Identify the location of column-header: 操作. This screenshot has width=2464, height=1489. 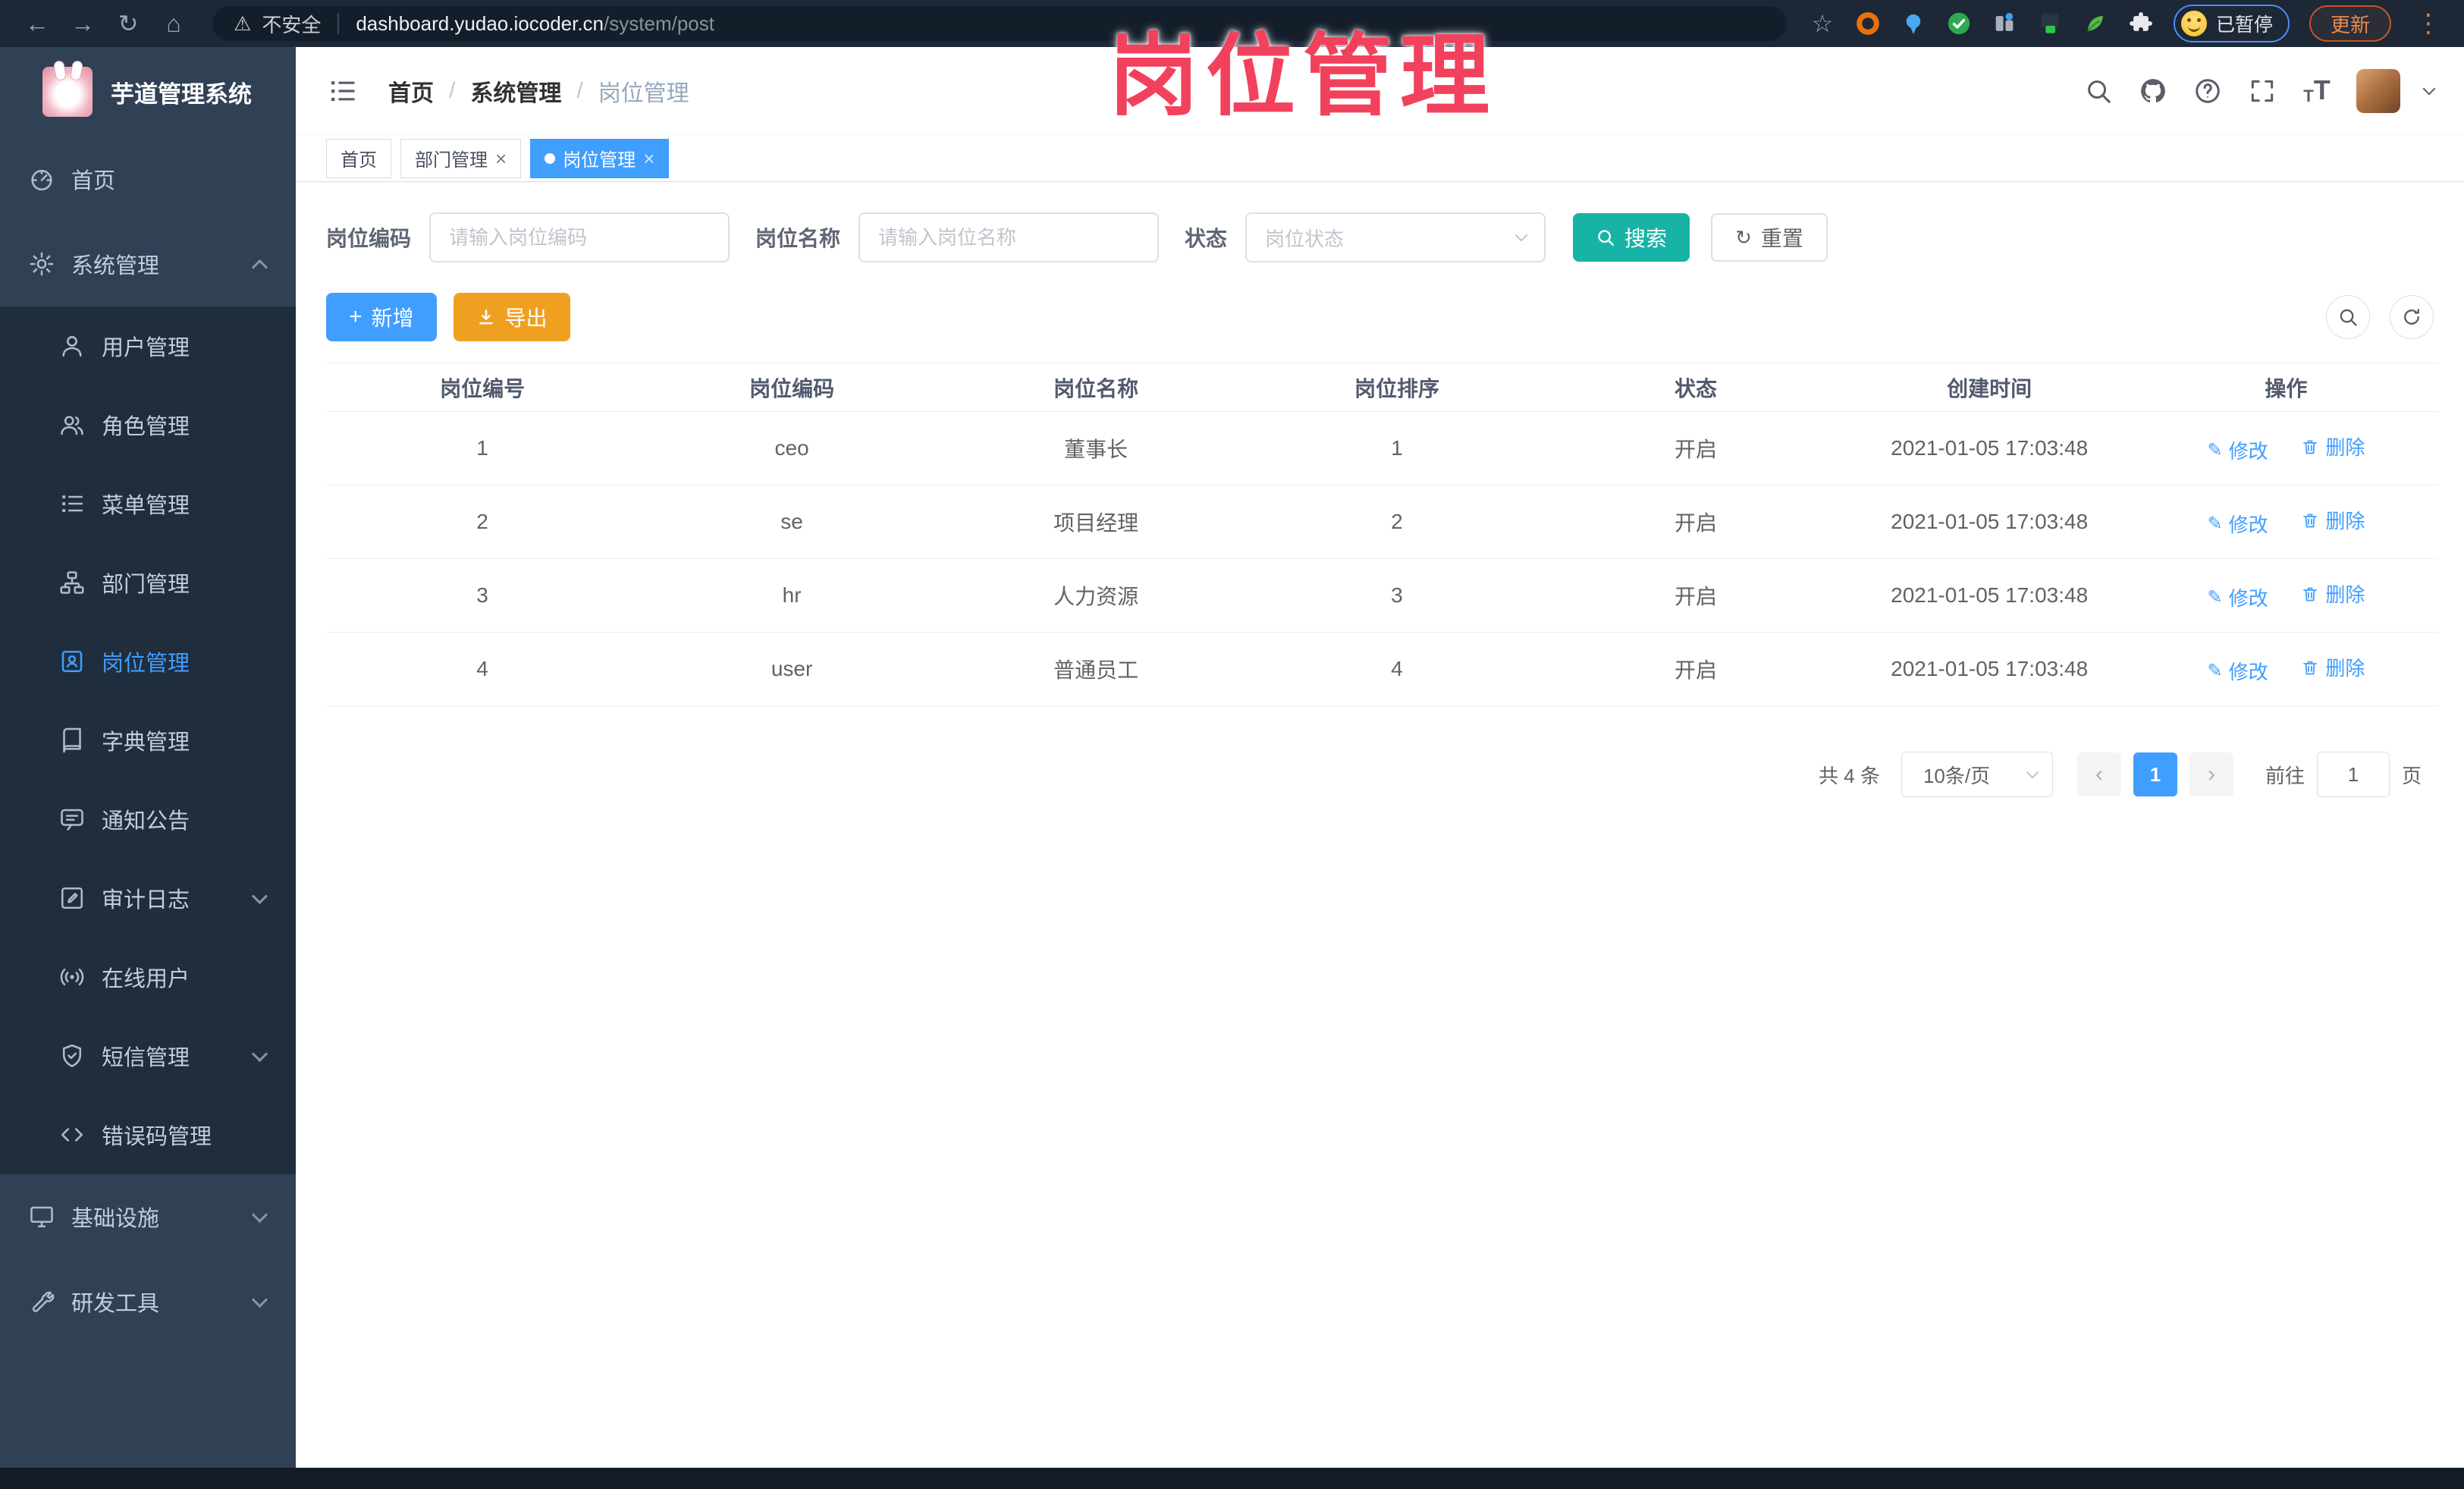
(2287, 388).